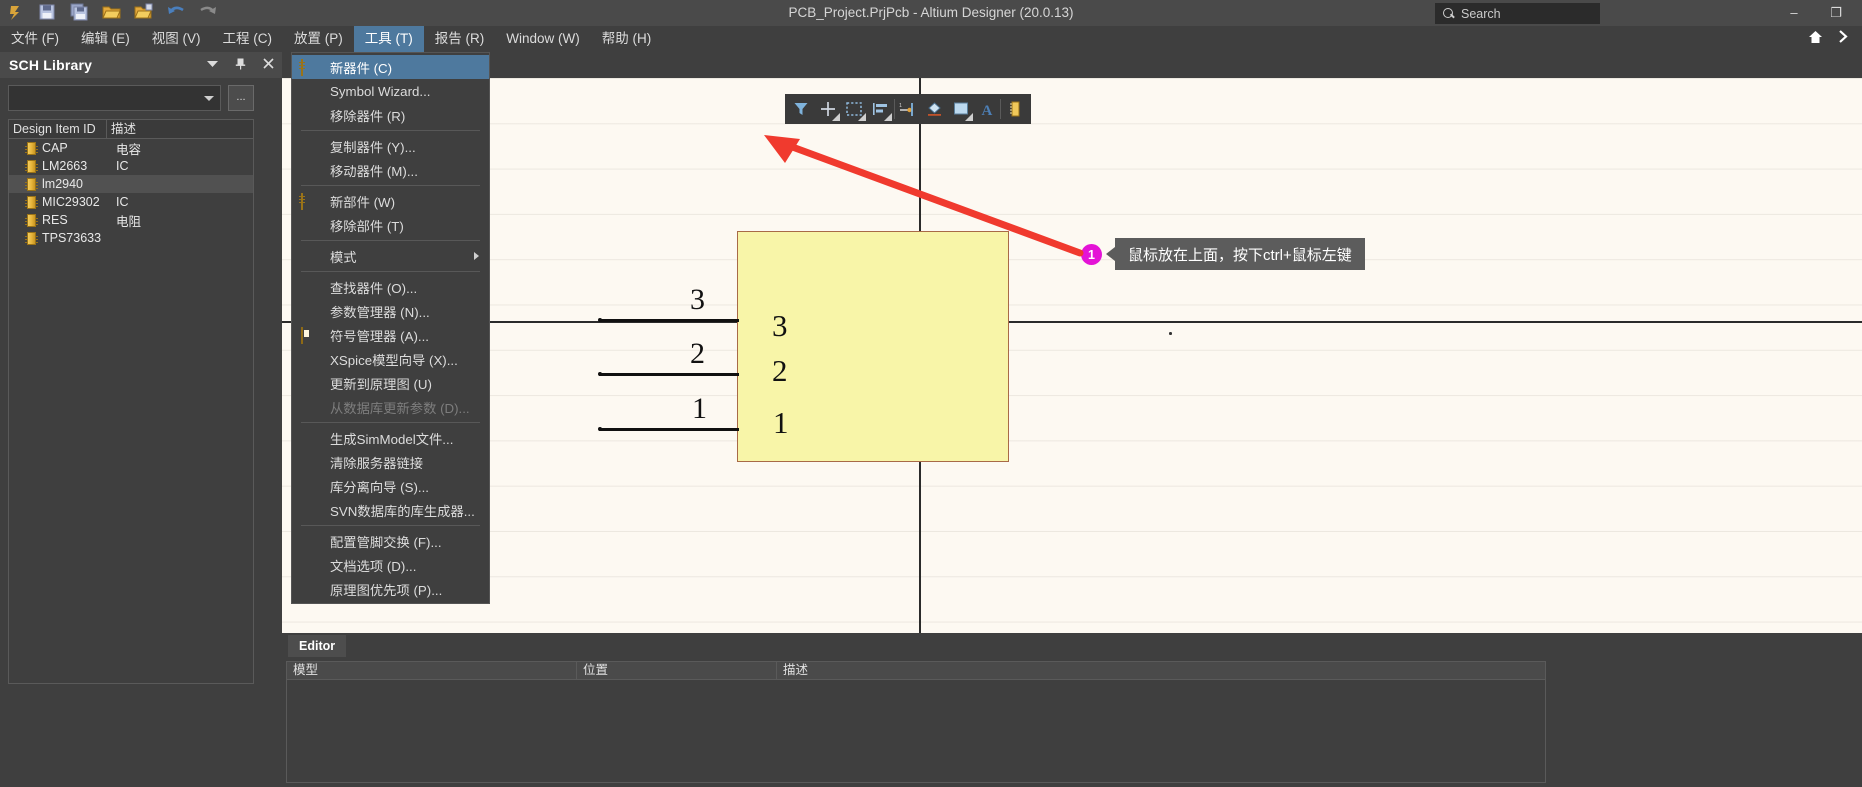  Describe the element at coordinates (248, 39) in the screenshot. I see `menu-item-3: 工程 (C)` at that location.